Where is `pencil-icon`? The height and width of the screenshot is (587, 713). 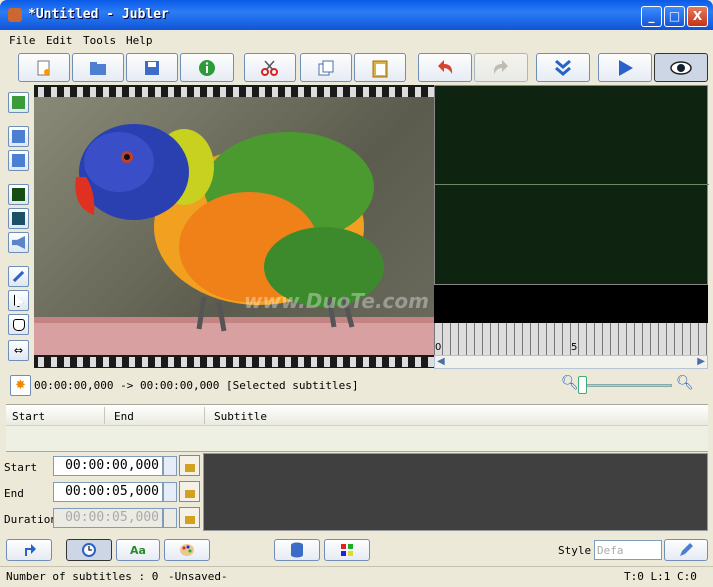 pencil-icon is located at coordinates (686, 549).